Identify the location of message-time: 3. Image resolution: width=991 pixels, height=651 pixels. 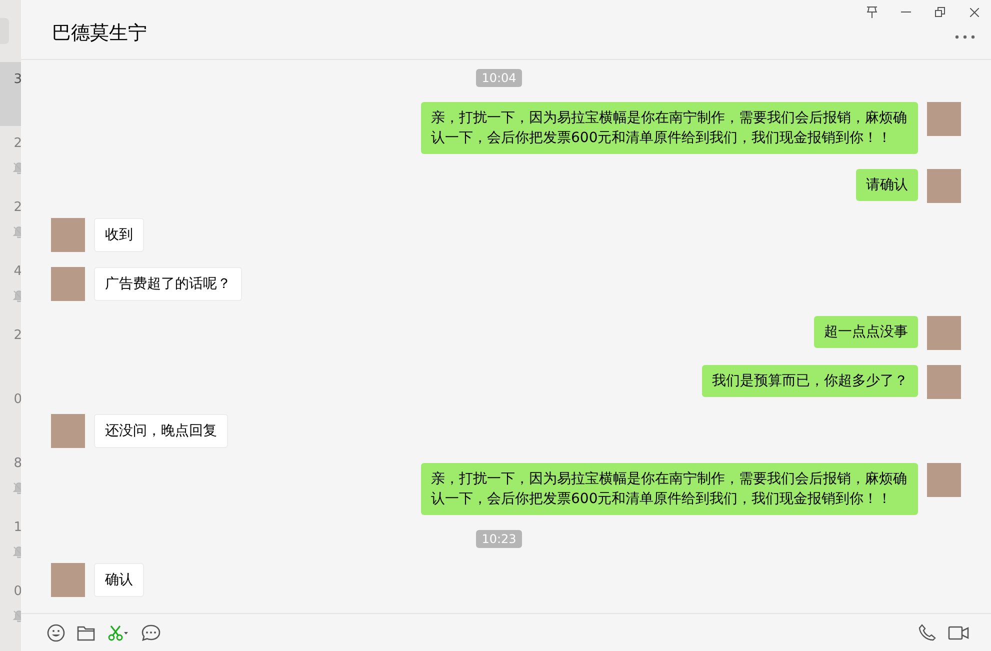
(17, 80).